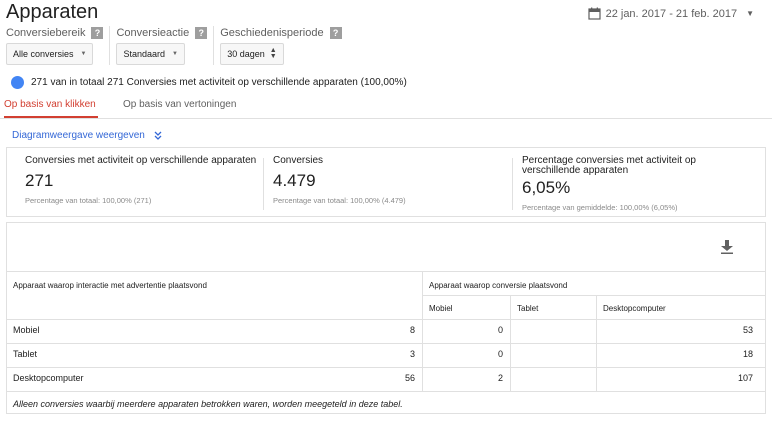 This screenshot has height=421, width=772. Describe the element at coordinates (51, 108) in the screenshot. I see `tab-clicks: Op basis van klikken` at that location.